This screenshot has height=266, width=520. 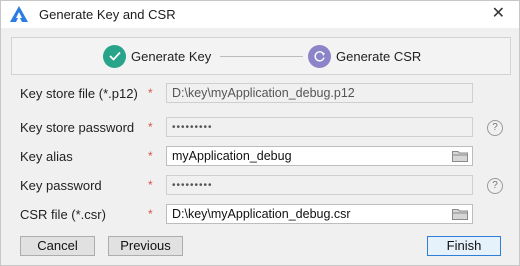 What do you see at coordinates (46, 156) in the screenshot?
I see `key-alias-label: Key alias` at bounding box center [46, 156].